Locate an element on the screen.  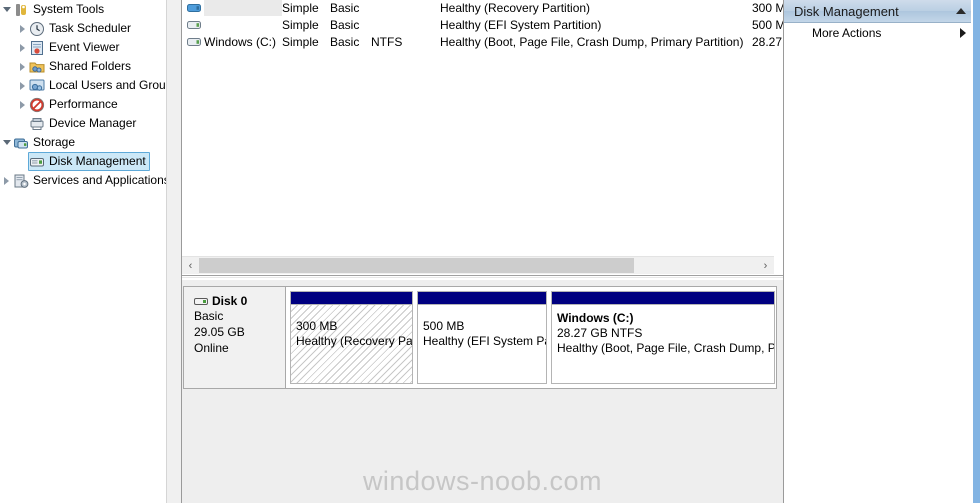
tree-item-services-and-applications: Services and Applications is located at coordinates (83, 180).